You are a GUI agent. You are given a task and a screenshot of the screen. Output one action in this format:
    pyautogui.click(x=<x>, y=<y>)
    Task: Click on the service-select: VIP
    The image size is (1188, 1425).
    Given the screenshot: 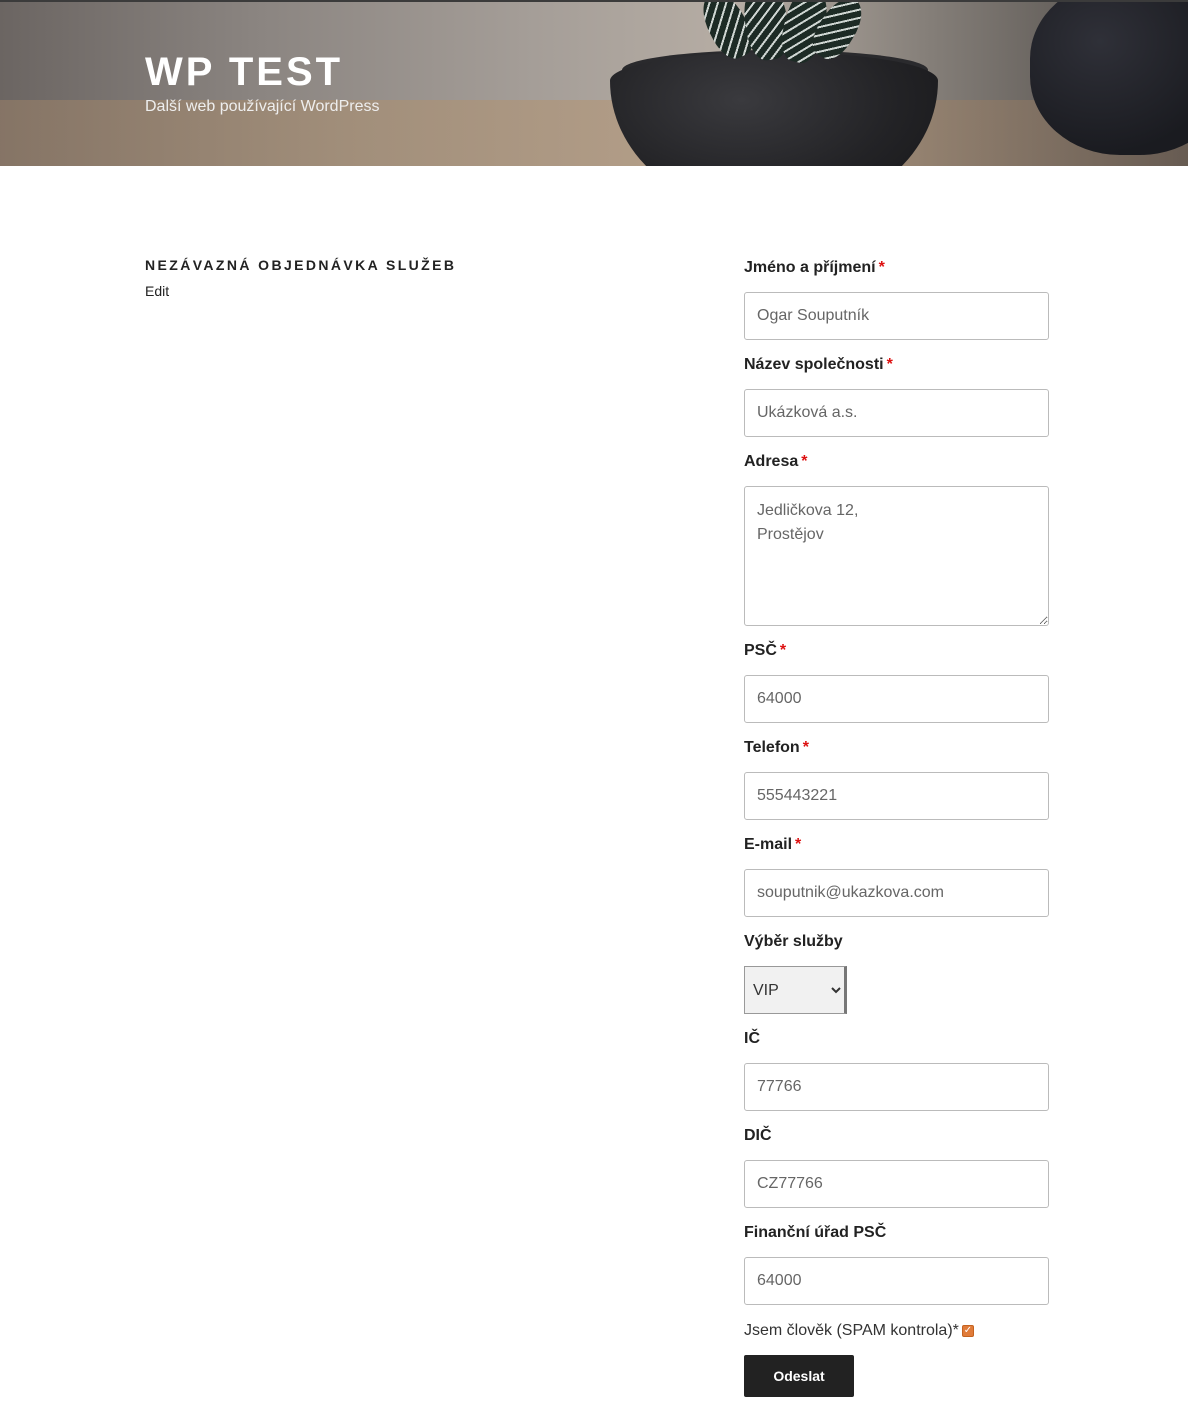 What is the action you would take?
    pyautogui.click(x=795, y=990)
    